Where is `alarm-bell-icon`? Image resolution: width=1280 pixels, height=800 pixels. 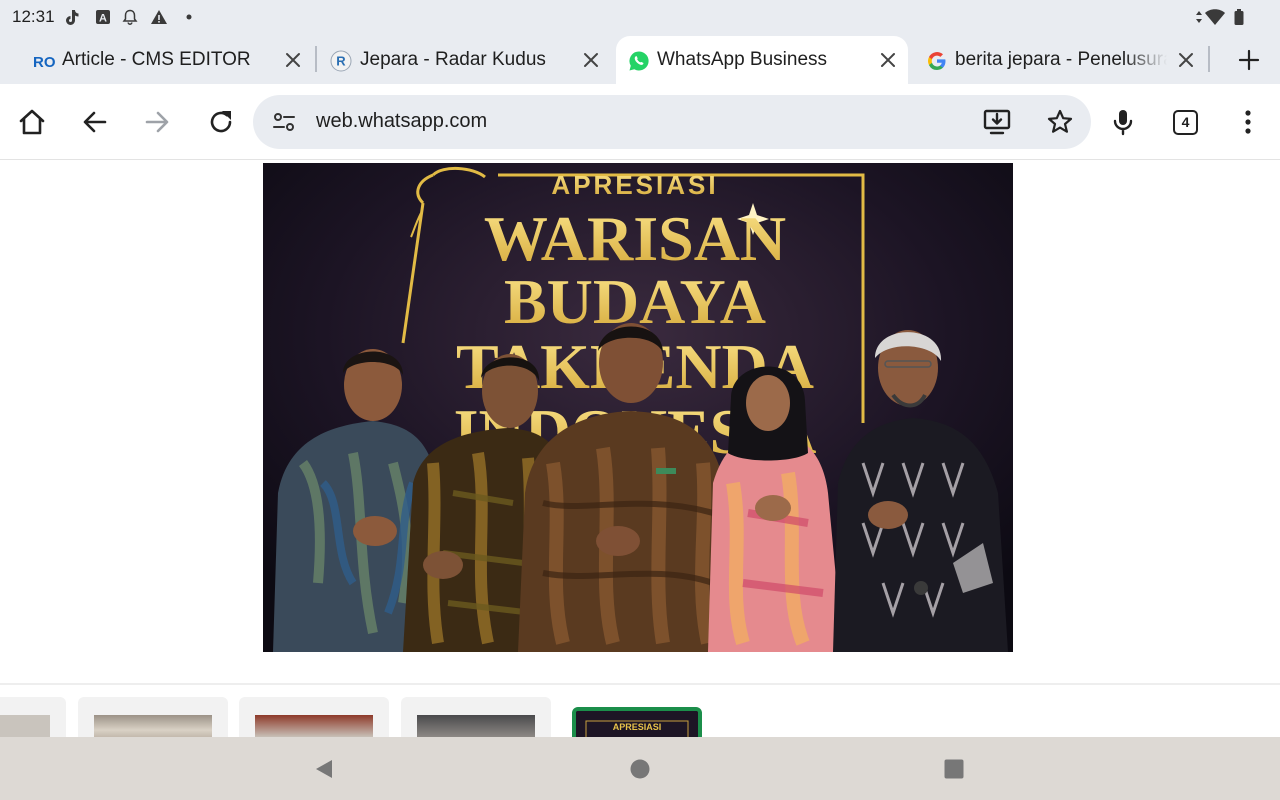
alarm-bell-icon is located at coordinates (130, 17).